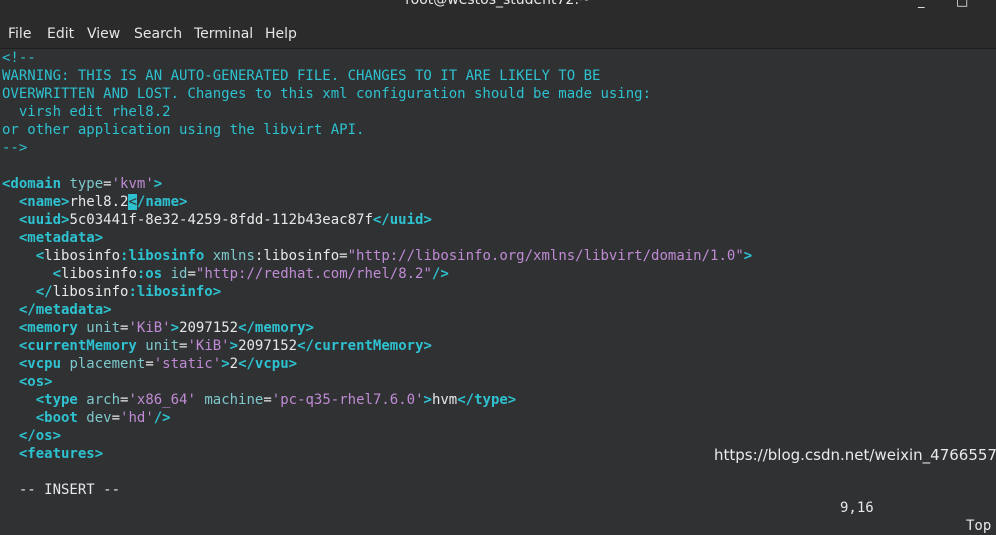 This screenshot has height=535, width=996. Describe the element at coordinates (440, 274) in the screenshot. I see `code-token: />` at that location.